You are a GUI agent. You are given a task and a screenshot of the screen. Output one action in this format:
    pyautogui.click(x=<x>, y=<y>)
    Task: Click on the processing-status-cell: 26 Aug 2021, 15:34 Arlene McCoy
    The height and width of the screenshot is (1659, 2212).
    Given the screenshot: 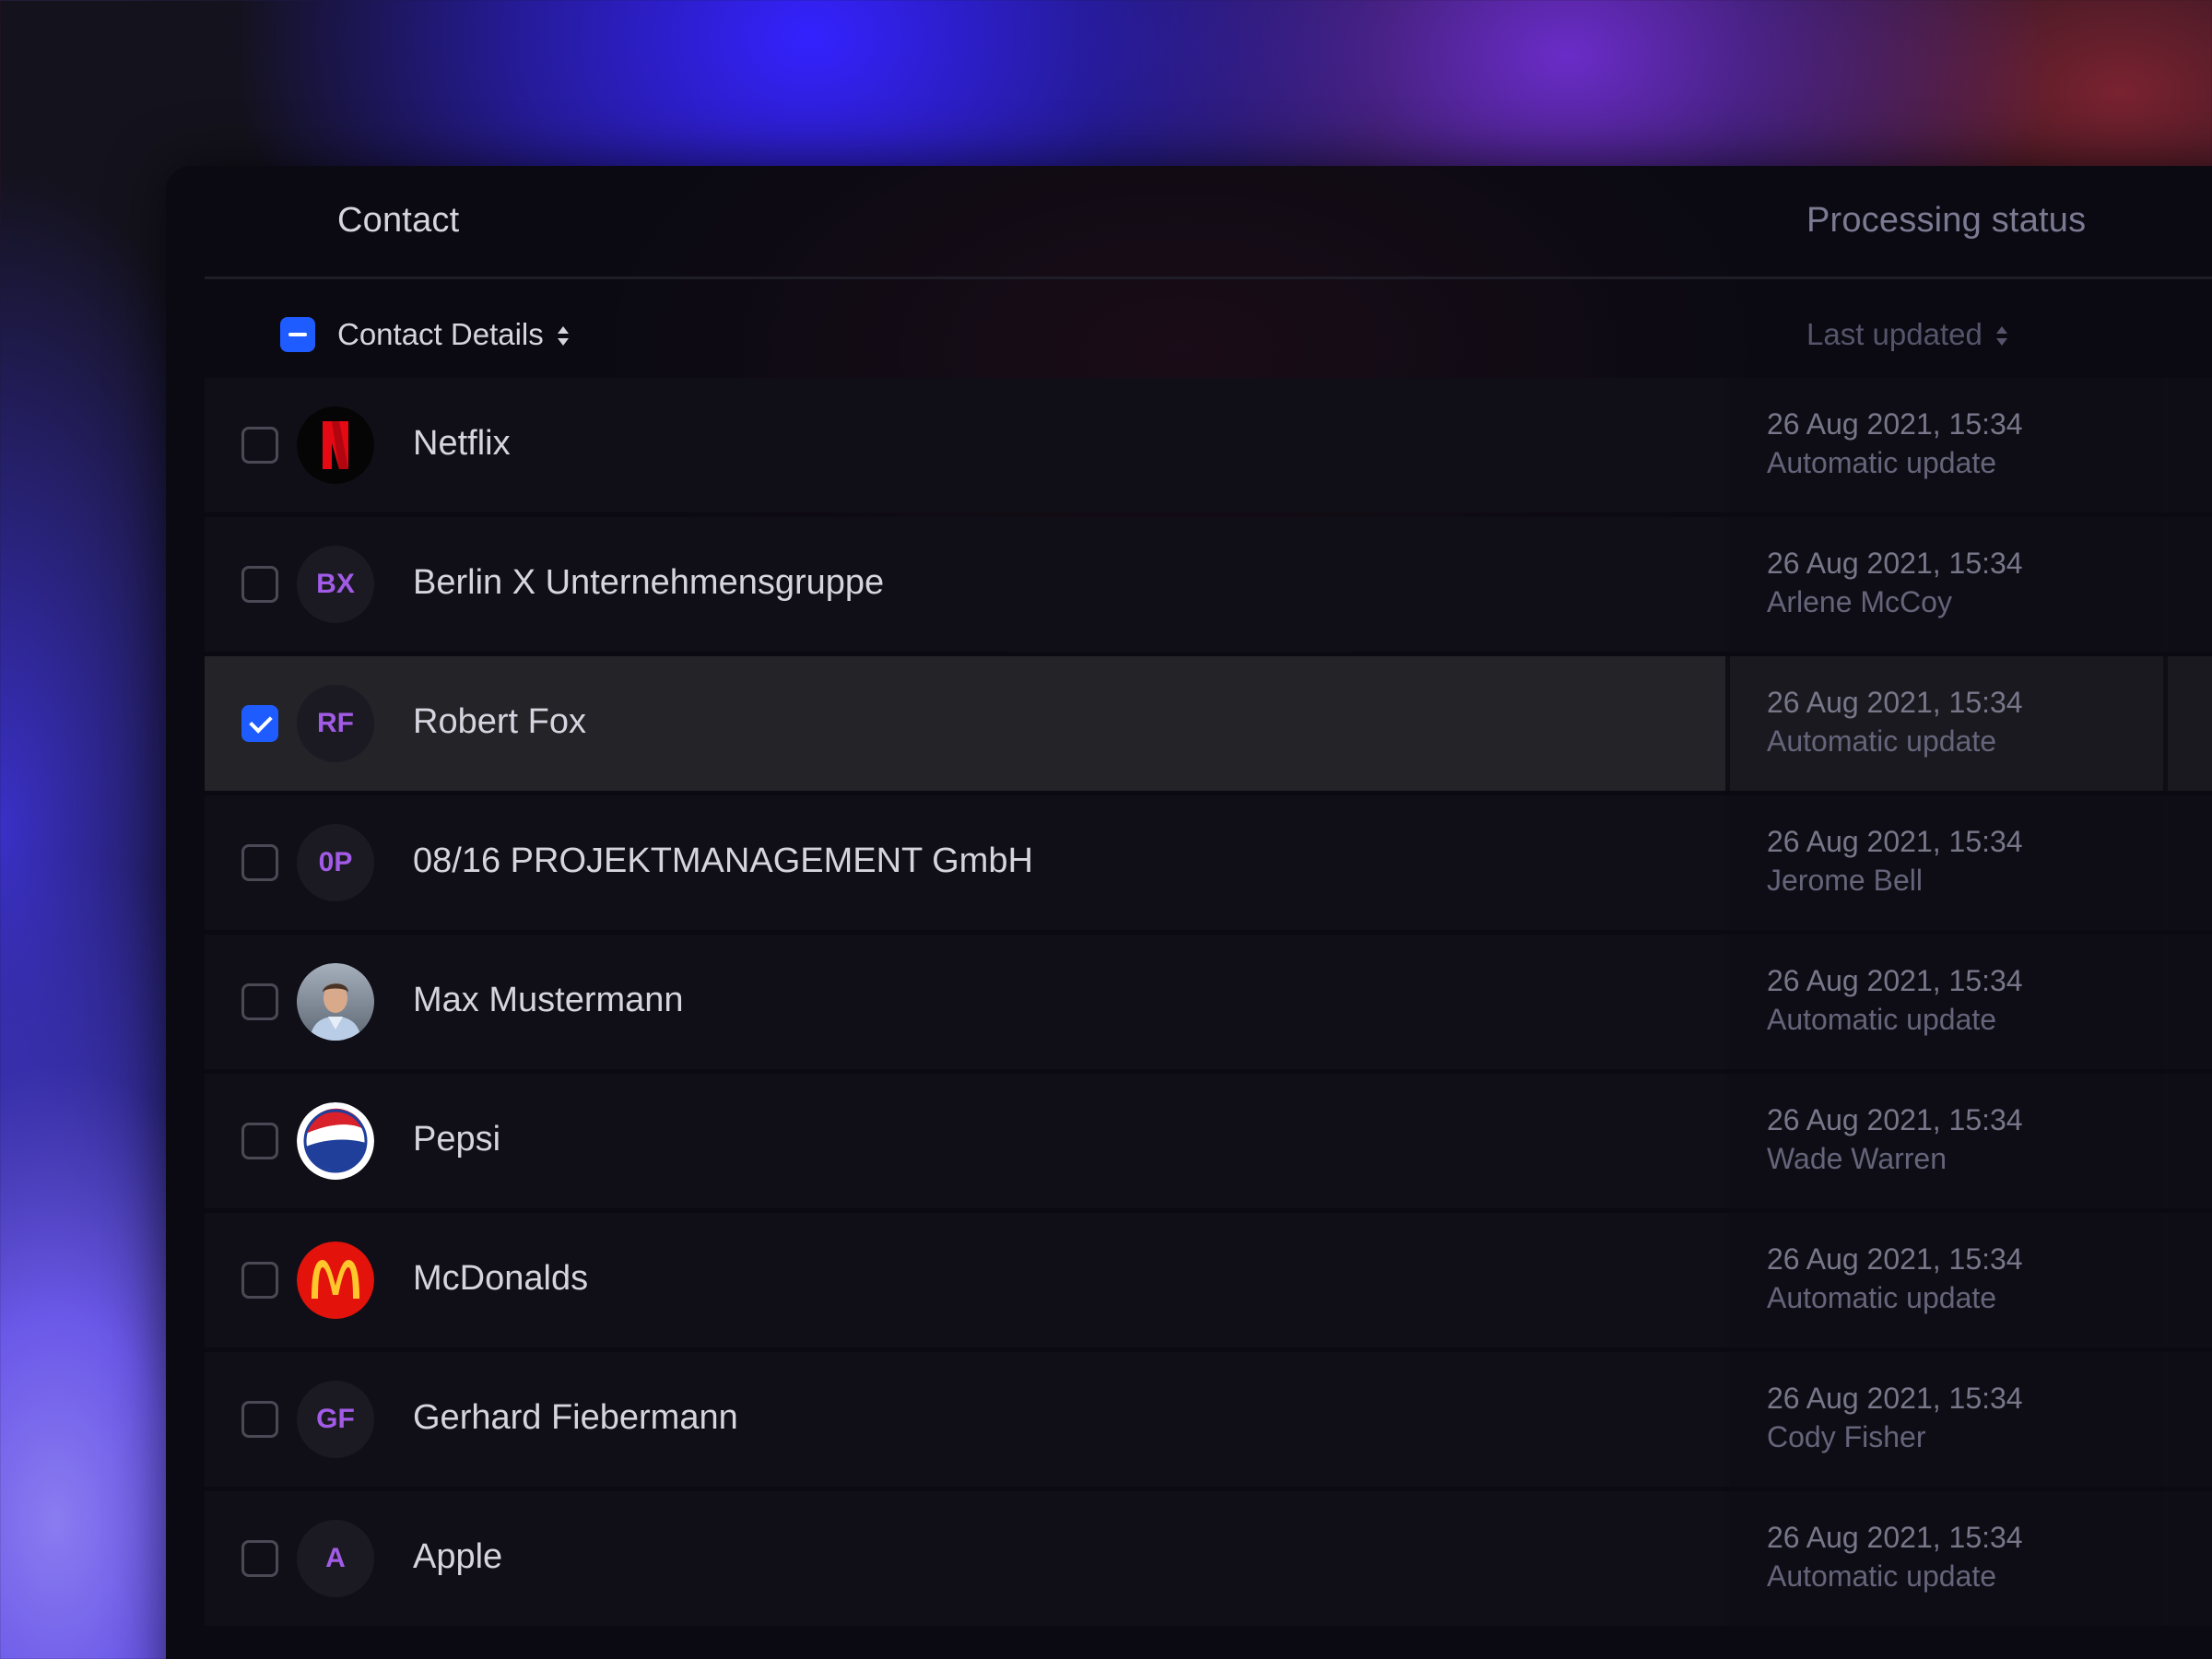 What is the action you would take?
    pyautogui.click(x=1946, y=584)
    